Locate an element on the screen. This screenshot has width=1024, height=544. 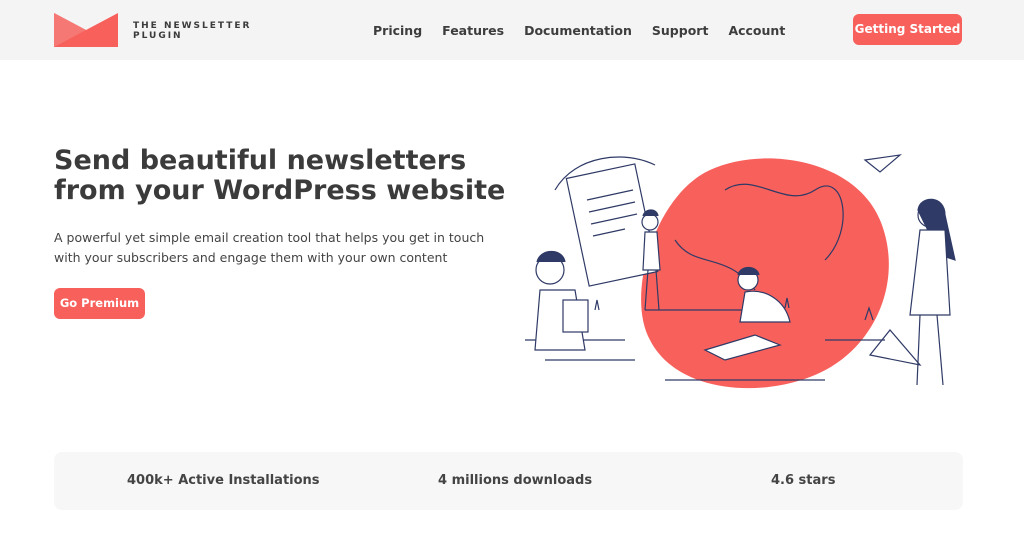
stat-downloads: 4 millions downloads is located at coordinates (515, 480).